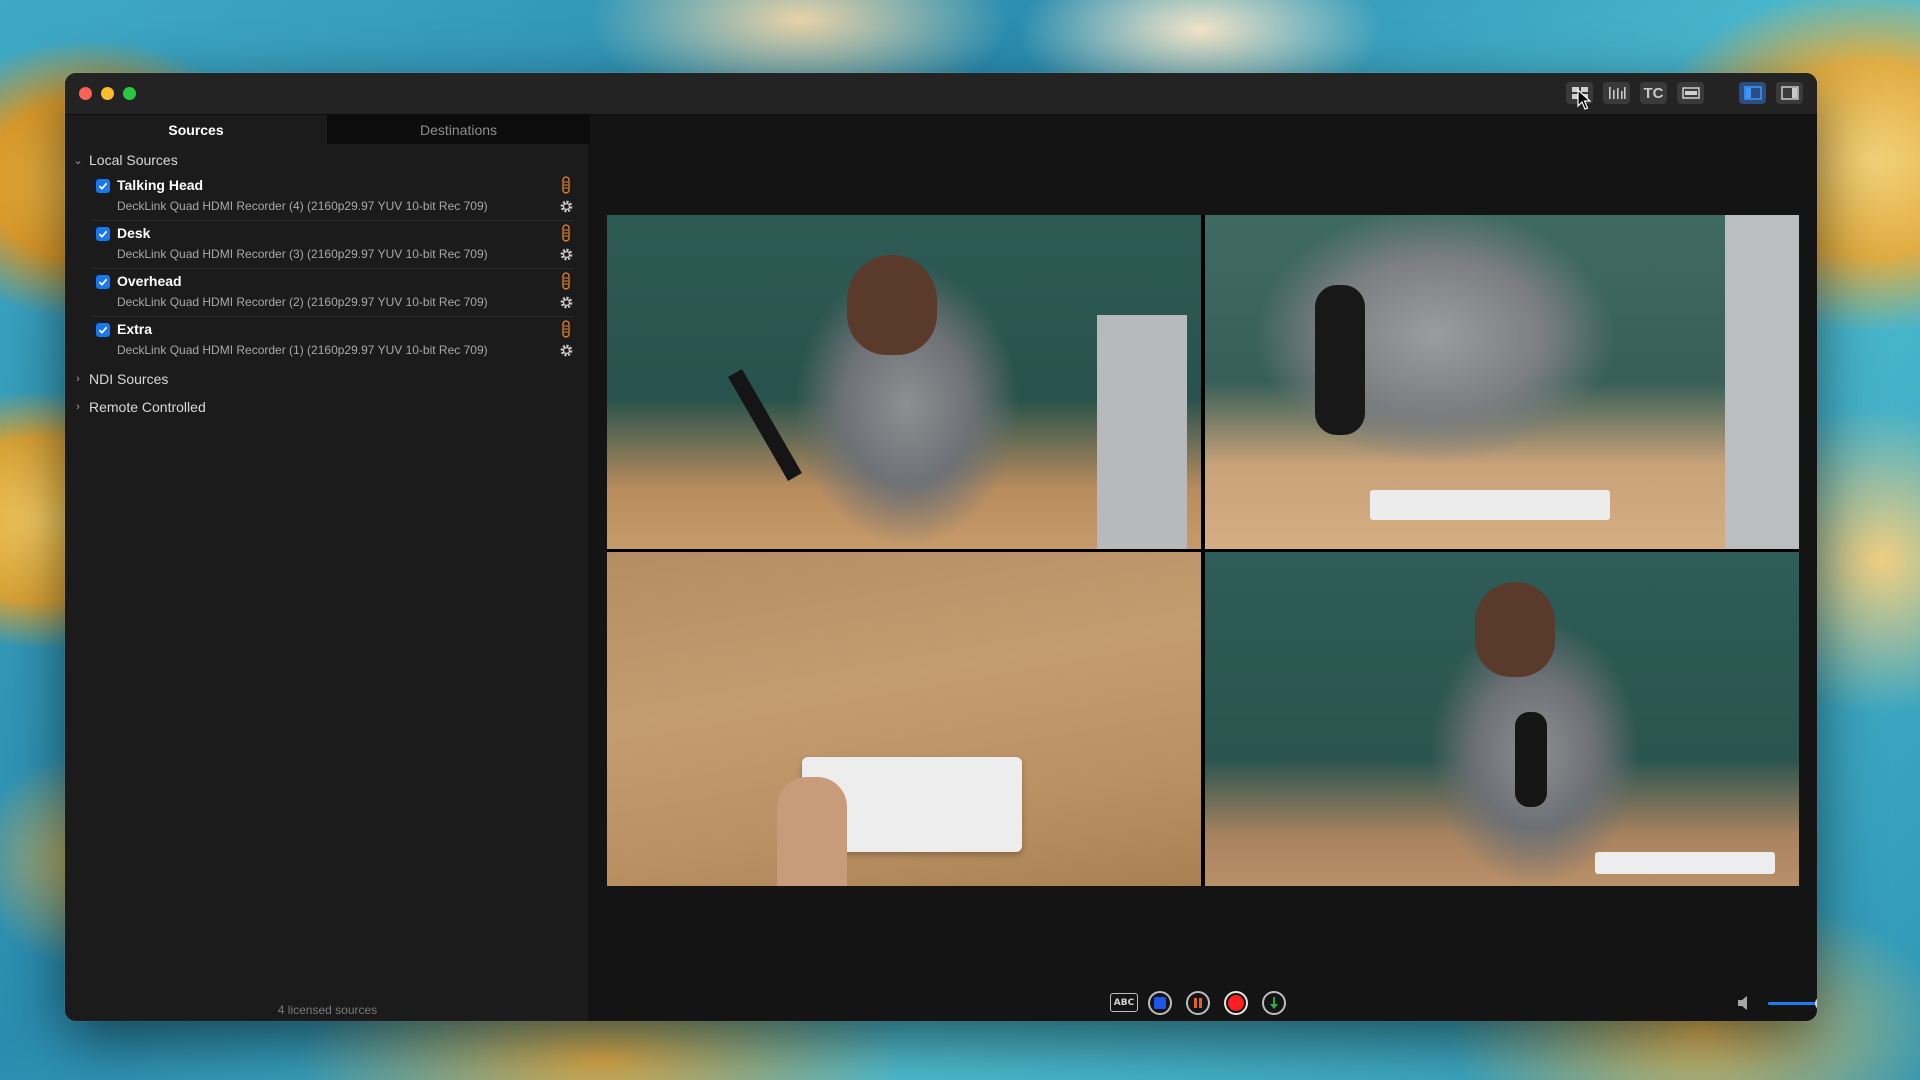 The image size is (1920, 1080). I want to click on stop-button, so click(1160, 1003).